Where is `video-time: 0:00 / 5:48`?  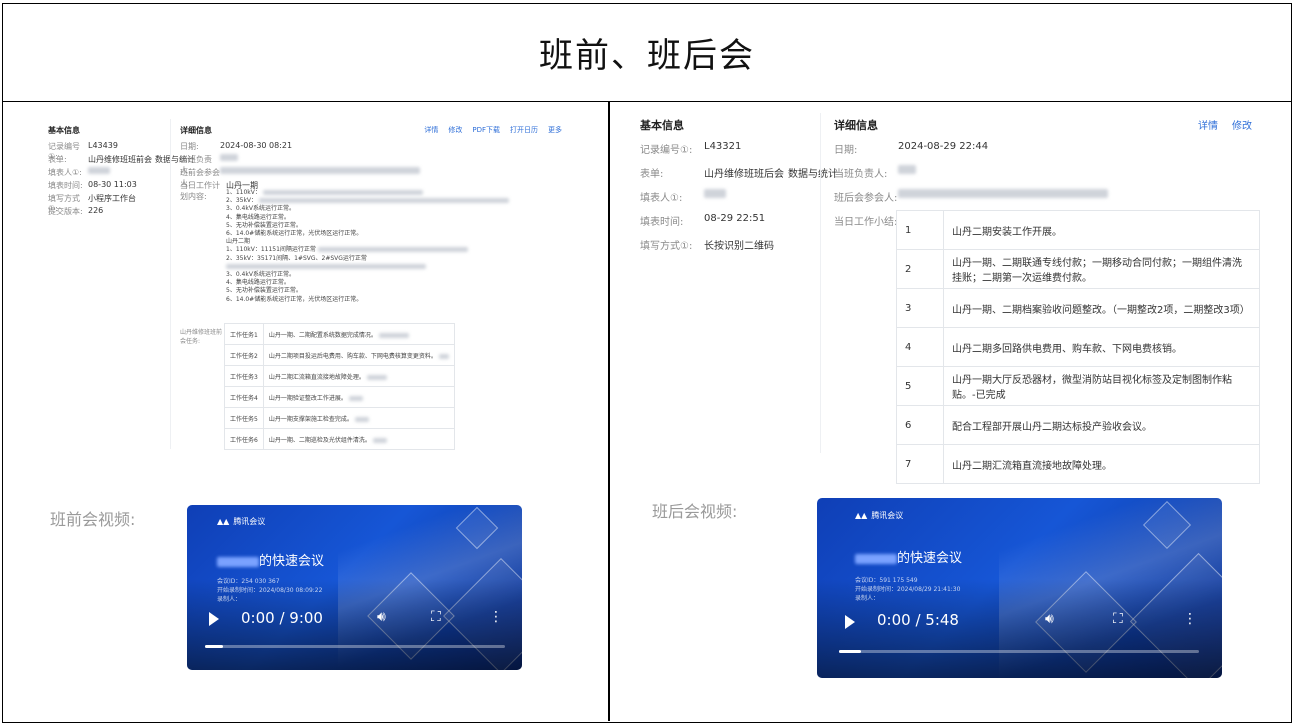
video-time: 0:00 / 5:48 is located at coordinates (918, 620).